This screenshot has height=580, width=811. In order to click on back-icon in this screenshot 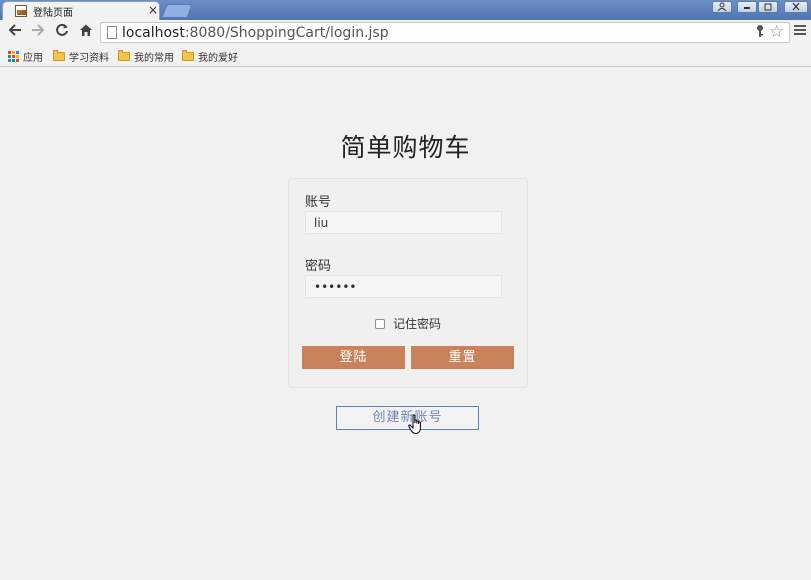, I will do `click(15, 32)`.